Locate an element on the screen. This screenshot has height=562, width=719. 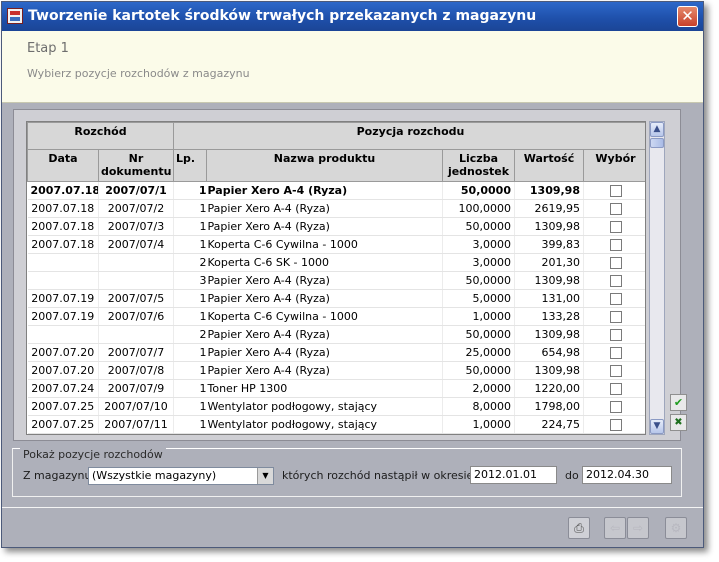
wizard-footer: ⎙ ⇦ ⇨ ⚙ is located at coordinates (352, 527).